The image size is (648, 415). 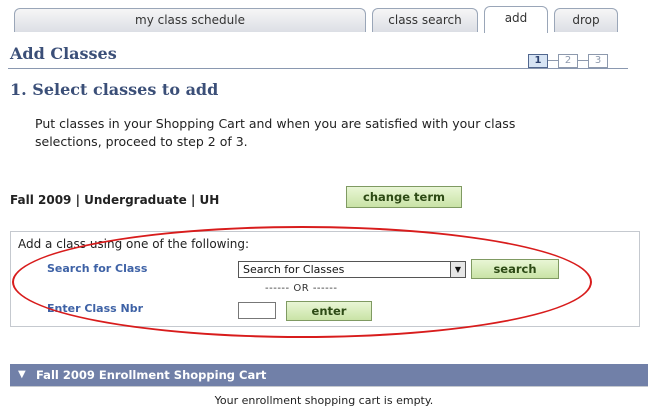 I want to click on section-heading: 1. Select classes to add, so click(x=114, y=89).